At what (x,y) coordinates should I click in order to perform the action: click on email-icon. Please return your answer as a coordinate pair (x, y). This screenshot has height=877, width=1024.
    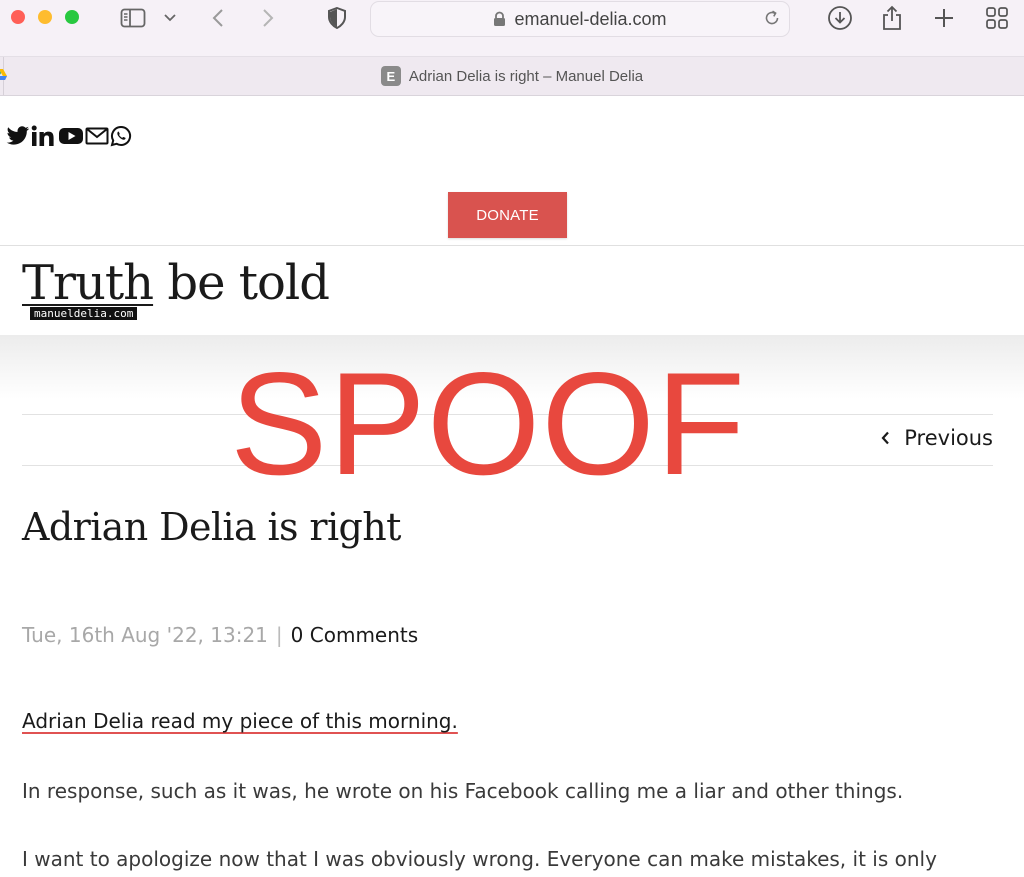
    Looking at the image, I should click on (97, 136).